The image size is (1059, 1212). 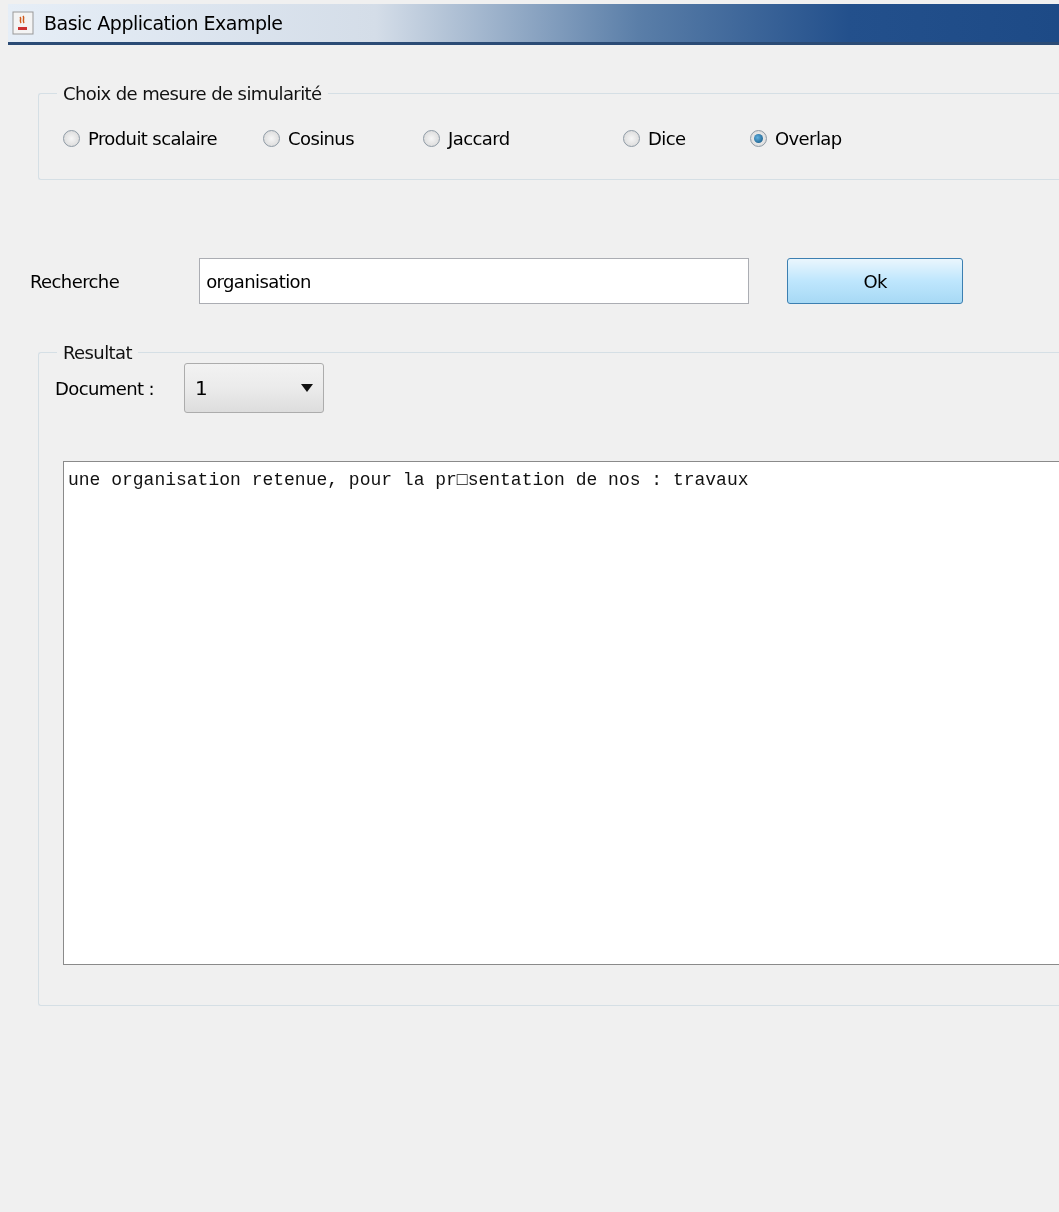 I want to click on radio-option: Overlap, so click(x=904, y=138).